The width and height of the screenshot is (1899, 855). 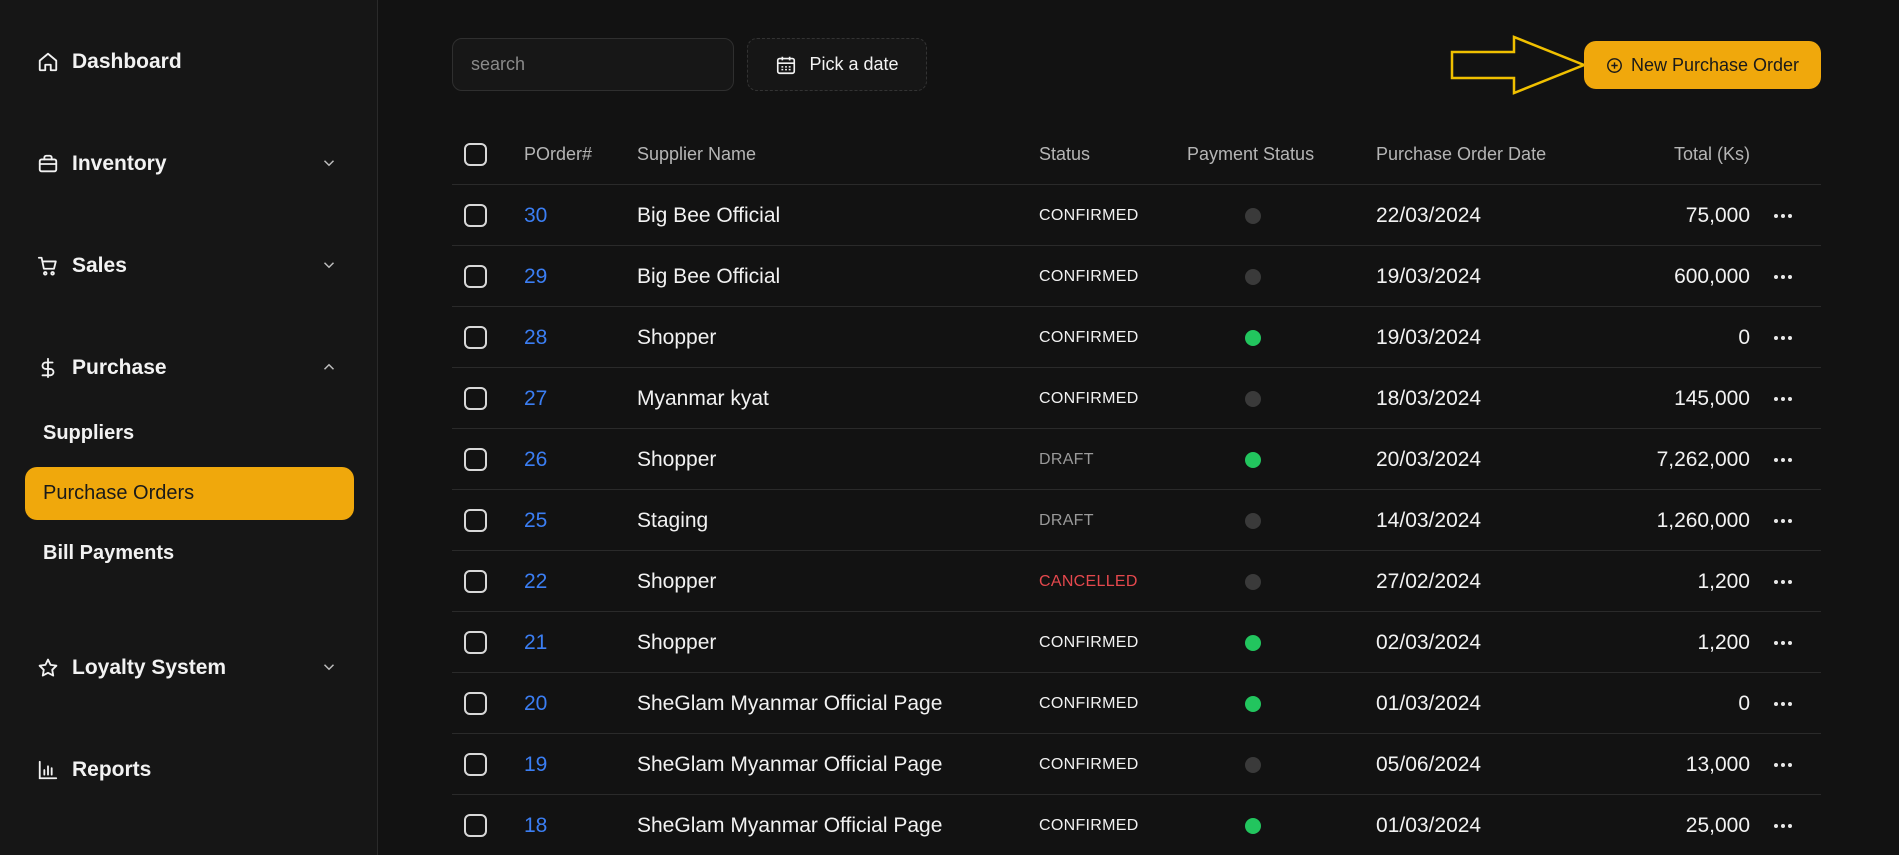 I want to click on box-icon, so click(x=48, y=164).